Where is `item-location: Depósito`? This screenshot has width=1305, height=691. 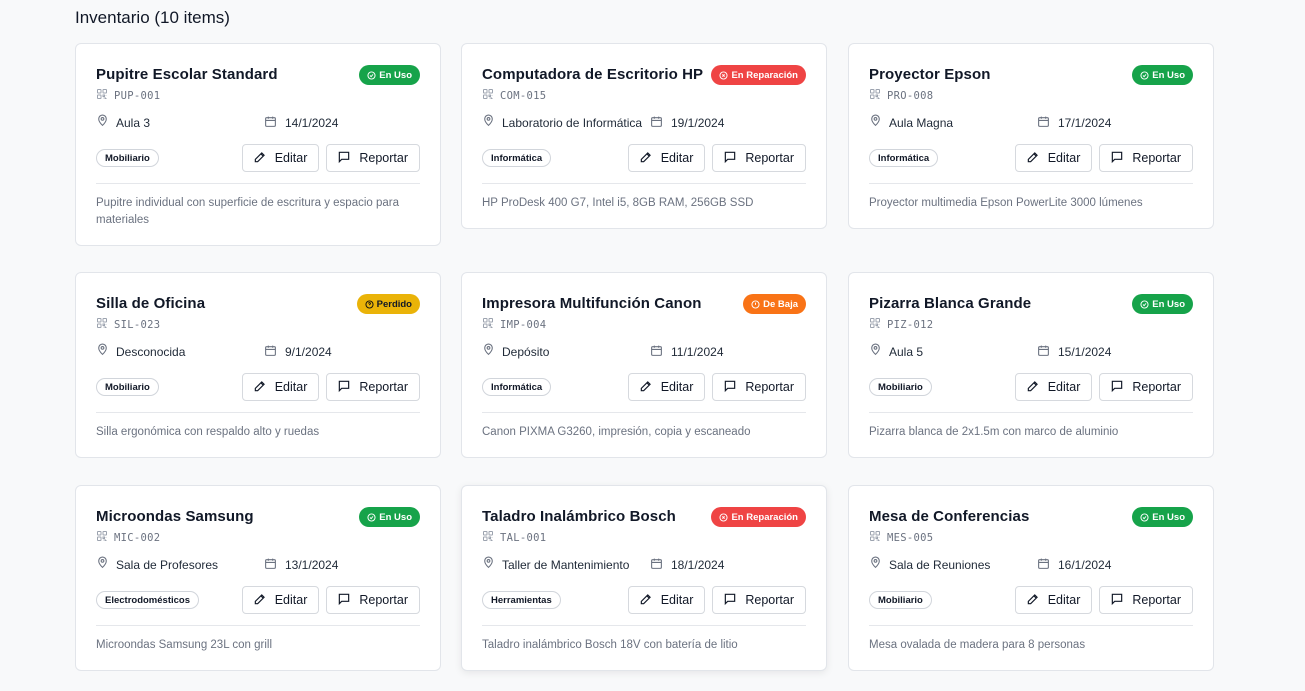
item-location: Depósito is located at coordinates (526, 351).